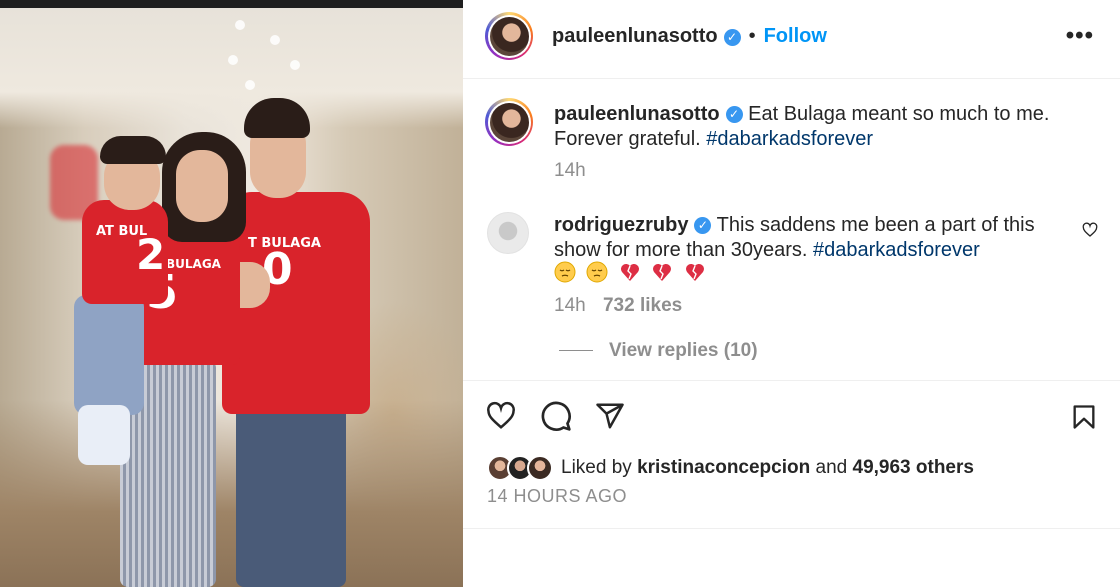 This screenshot has width=1120, height=587. What do you see at coordinates (610, 416) in the screenshot?
I see `share-icon` at bounding box center [610, 416].